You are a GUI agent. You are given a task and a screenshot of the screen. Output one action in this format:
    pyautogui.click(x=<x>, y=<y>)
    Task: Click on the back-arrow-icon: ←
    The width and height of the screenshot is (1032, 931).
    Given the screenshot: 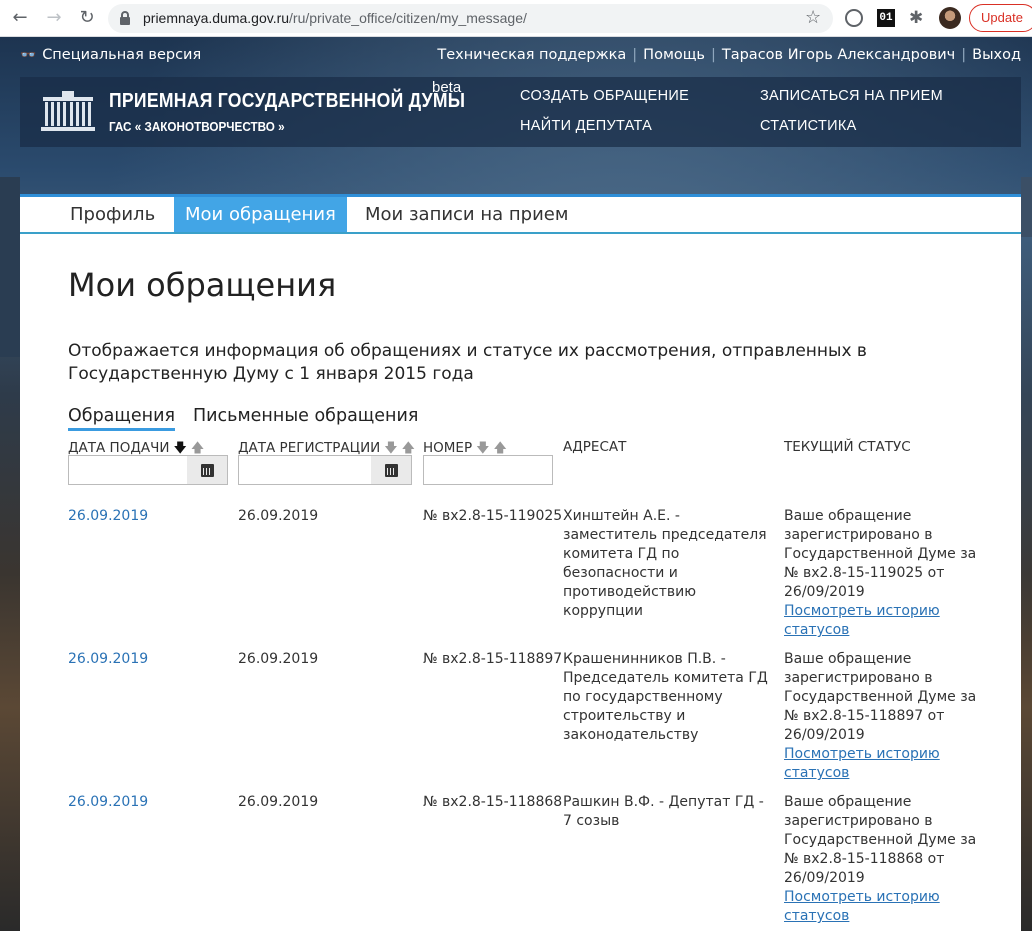 What is the action you would take?
    pyautogui.click(x=20, y=18)
    